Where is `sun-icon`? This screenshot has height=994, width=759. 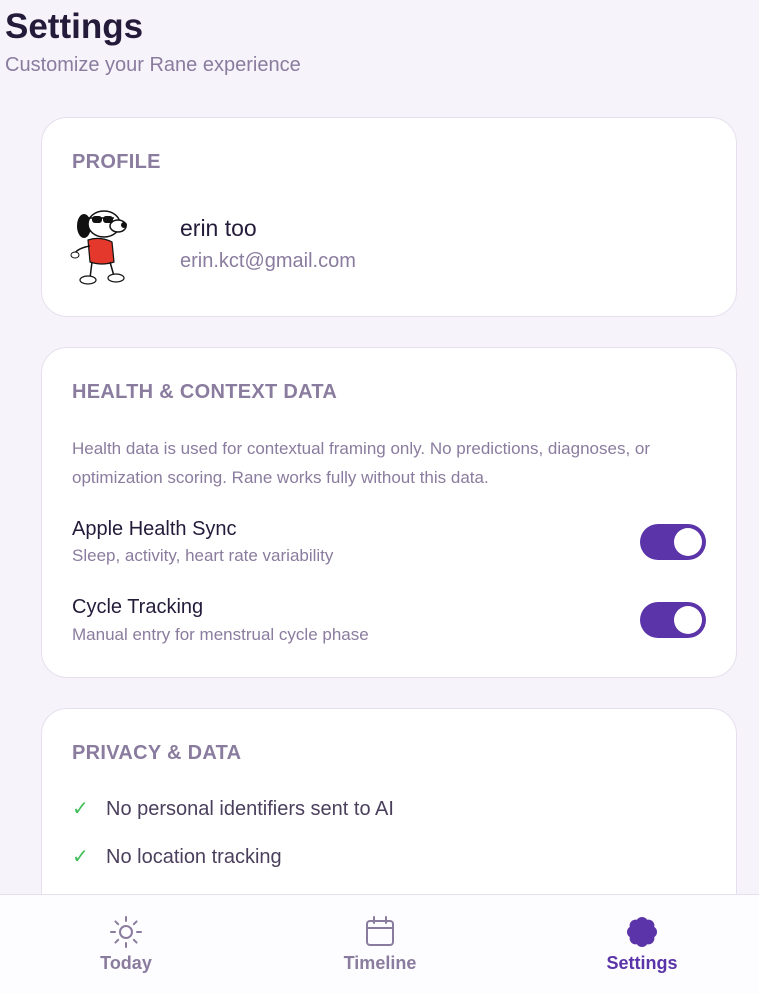 sun-icon is located at coordinates (126, 932).